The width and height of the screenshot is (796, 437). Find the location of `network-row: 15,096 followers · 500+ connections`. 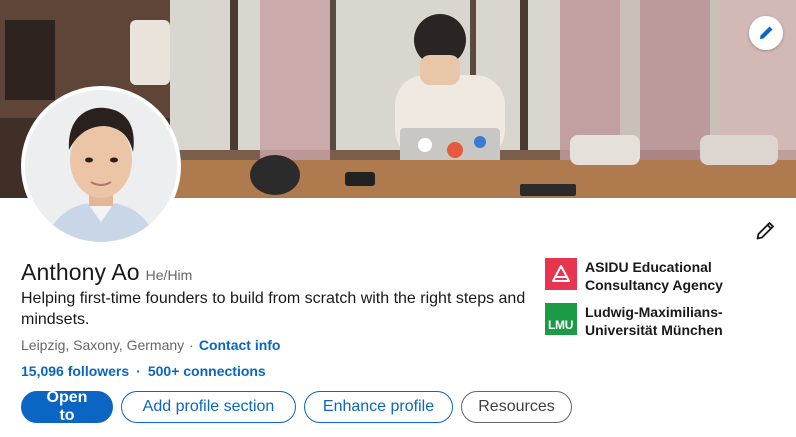

network-row: 15,096 followers · 500+ connections is located at coordinates (143, 371).